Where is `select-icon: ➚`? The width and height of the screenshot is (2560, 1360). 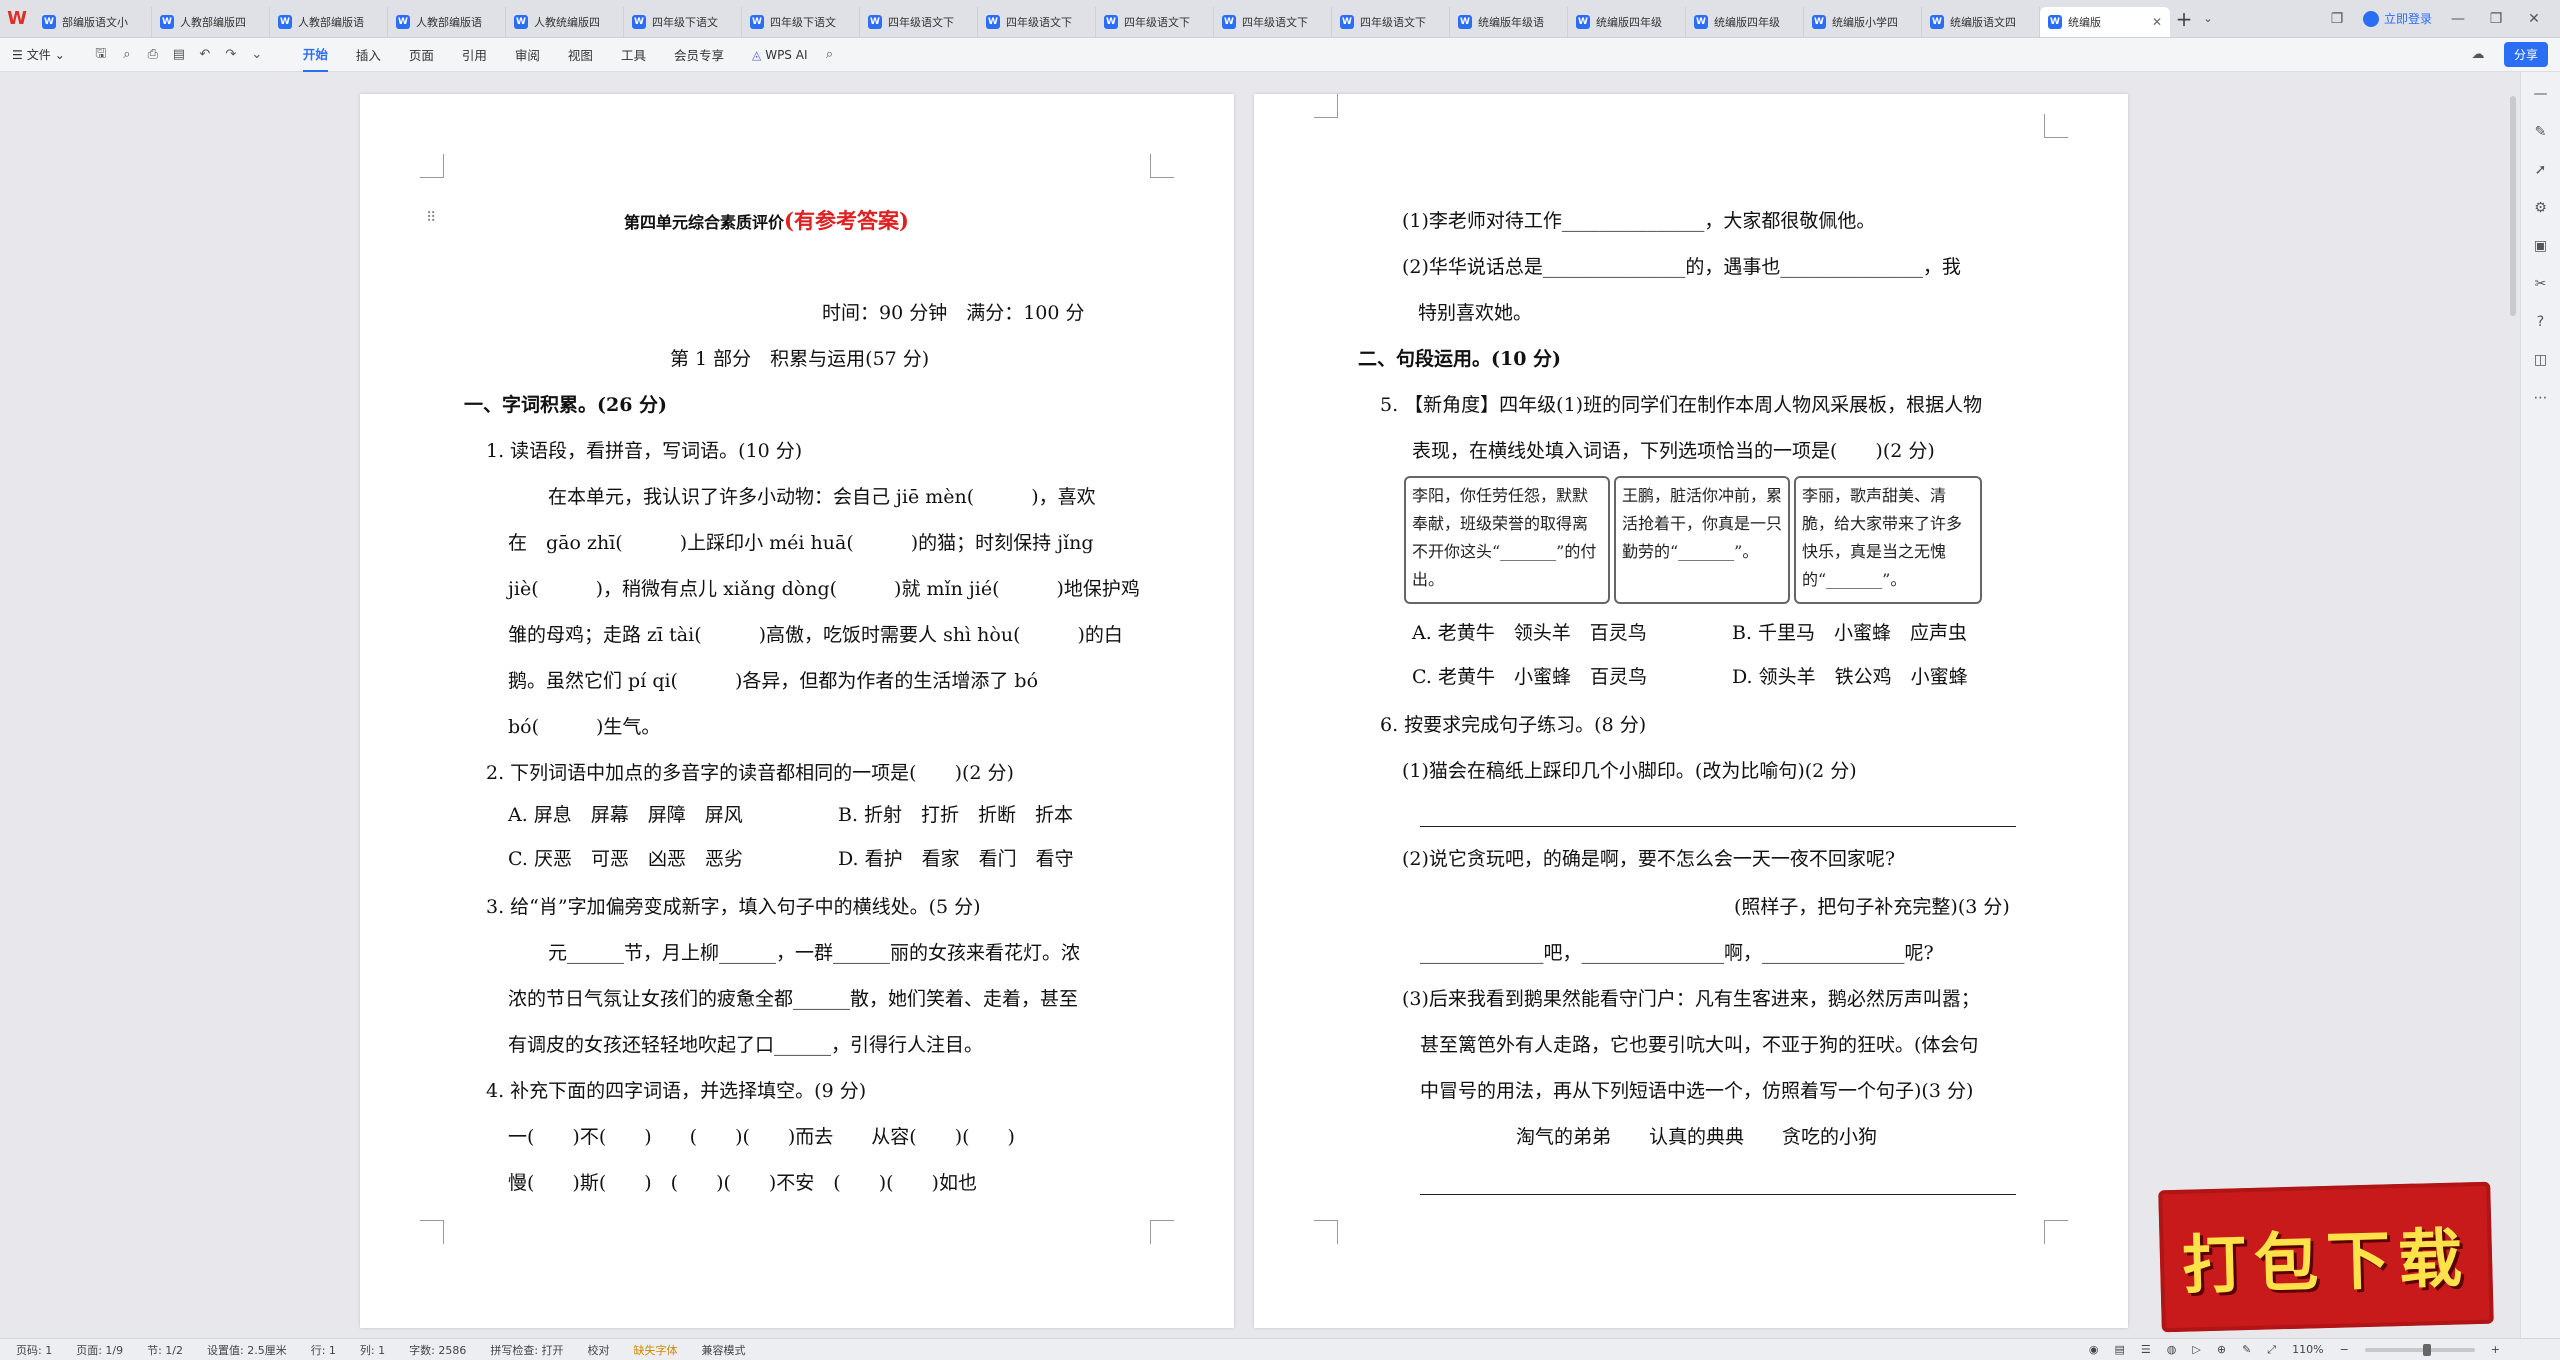
select-icon: ➚ is located at coordinates (2541, 170).